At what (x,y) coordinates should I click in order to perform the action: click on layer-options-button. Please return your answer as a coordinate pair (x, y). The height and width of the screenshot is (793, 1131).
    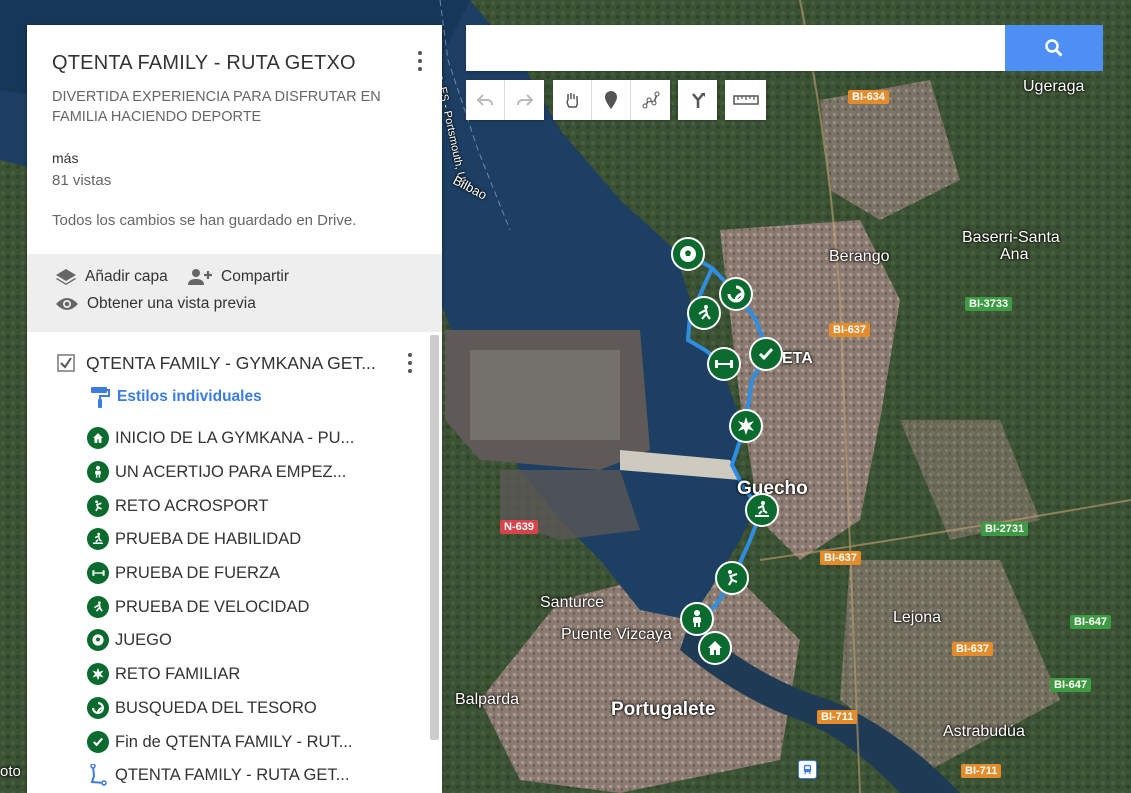
    Looking at the image, I should click on (410, 365).